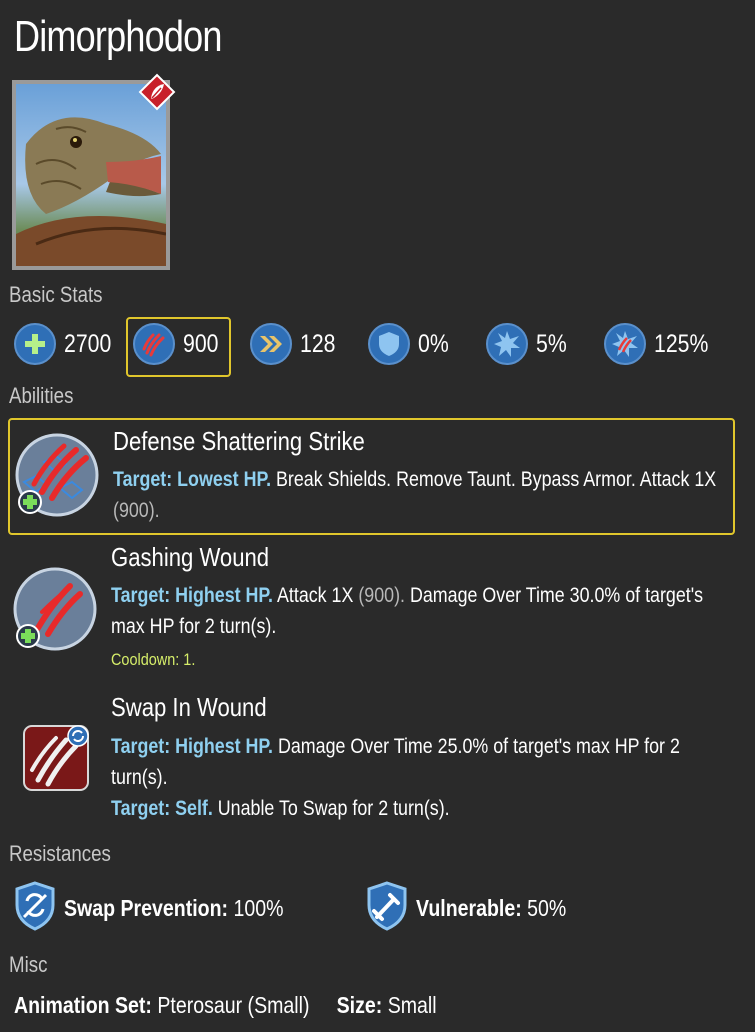 This screenshot has width=755, height=1032. I want to click on stat-value: 128, so click(318, 343).